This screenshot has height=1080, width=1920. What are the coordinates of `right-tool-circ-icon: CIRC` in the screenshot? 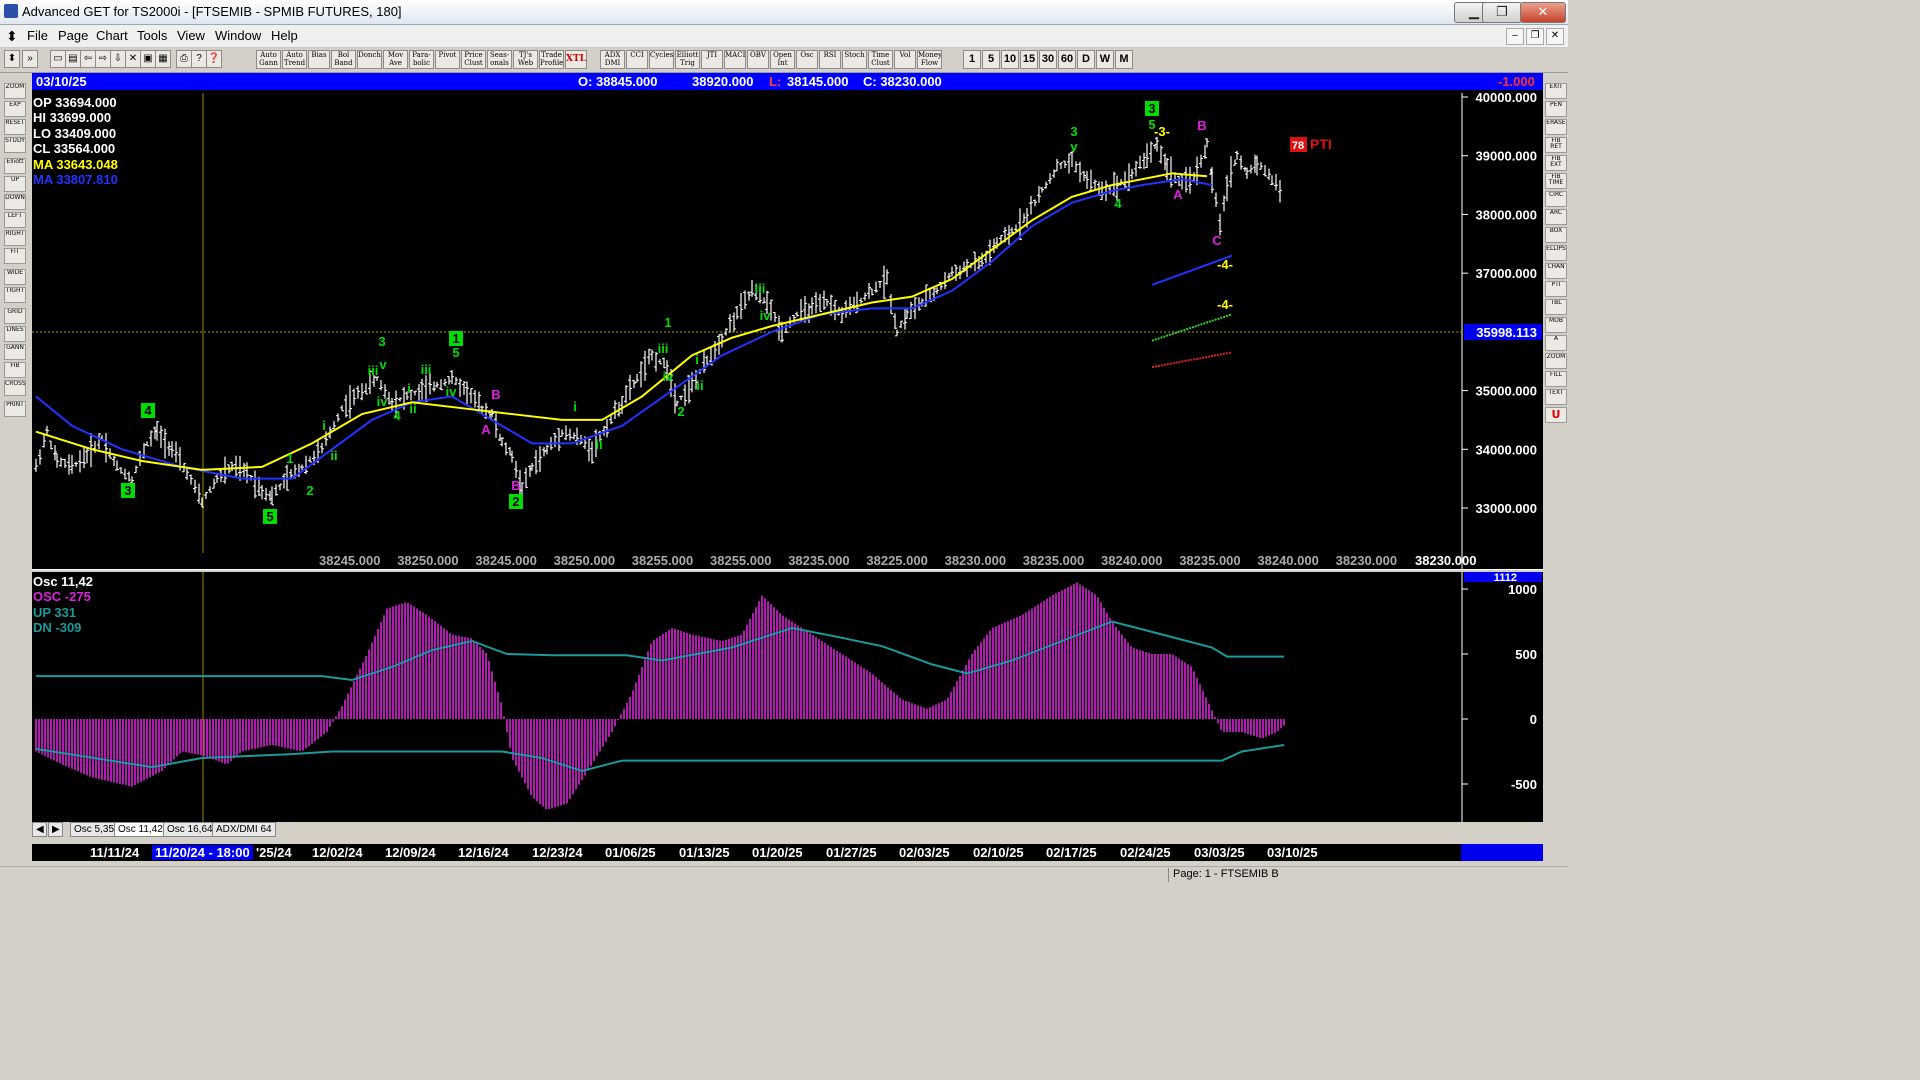 It's located at (1556, 199).